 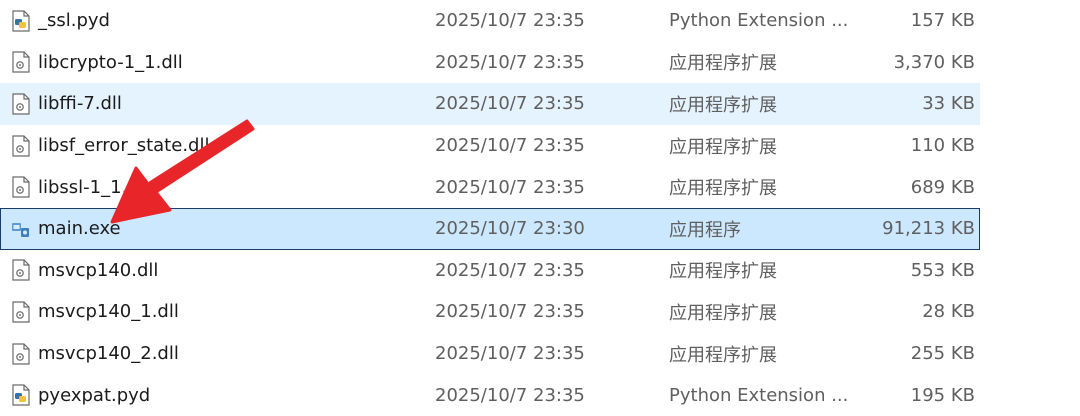 What do you see at coordinates (79, 229) in the screenshot?
I see `file-name: main.exe` at bounding box center [79, 229].